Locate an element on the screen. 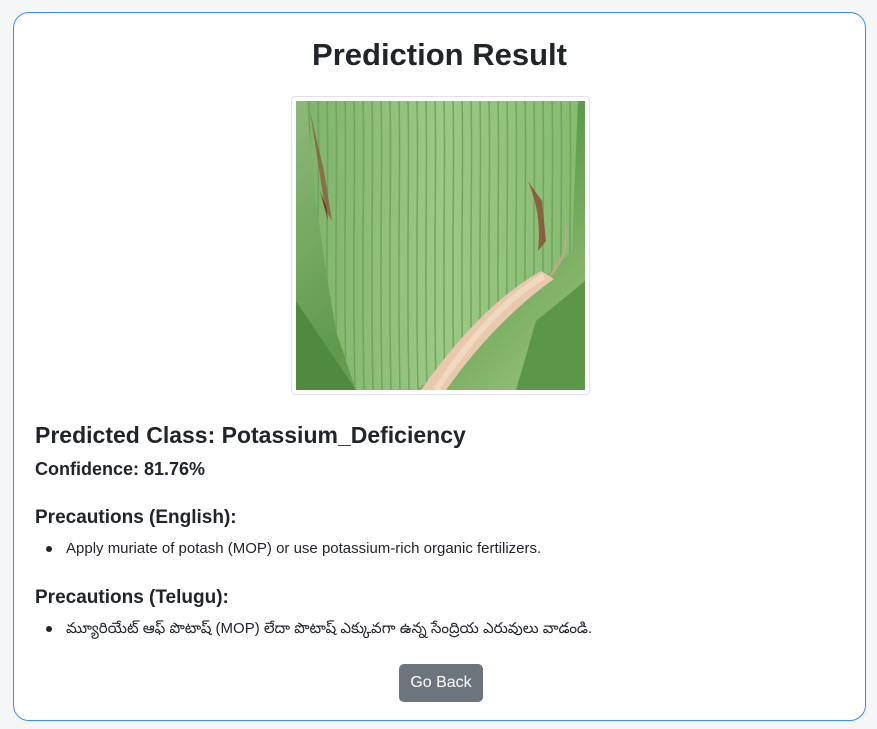  confidence-value: Confidence: 81.76% is located at coordinates (120, 469).